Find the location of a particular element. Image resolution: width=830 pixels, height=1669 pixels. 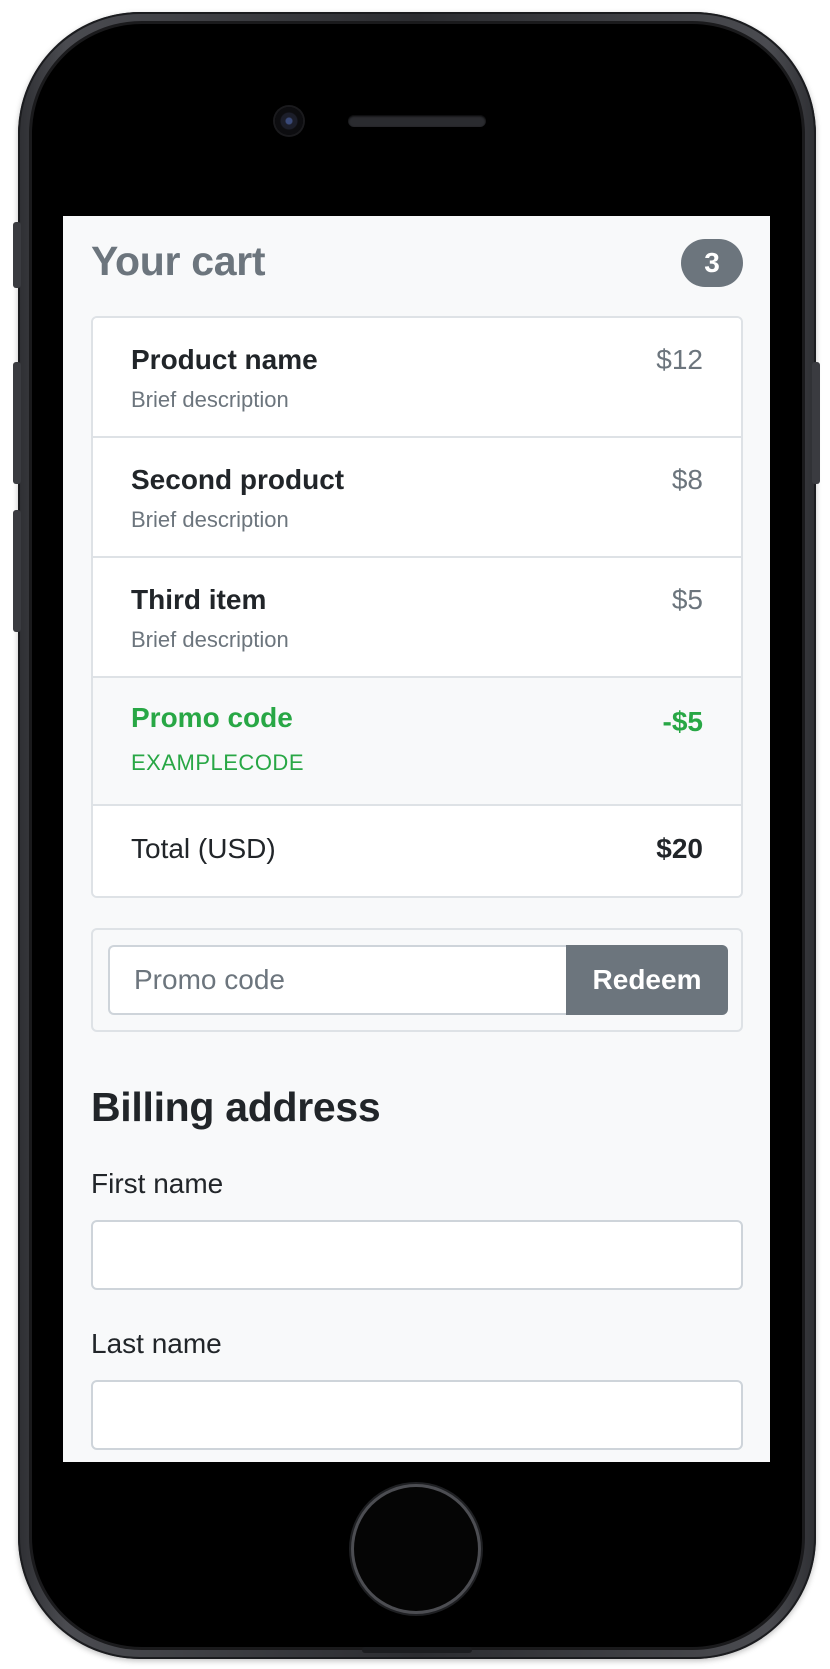

total-row: Total (USD) $20 is located at coordinates (417, 851).